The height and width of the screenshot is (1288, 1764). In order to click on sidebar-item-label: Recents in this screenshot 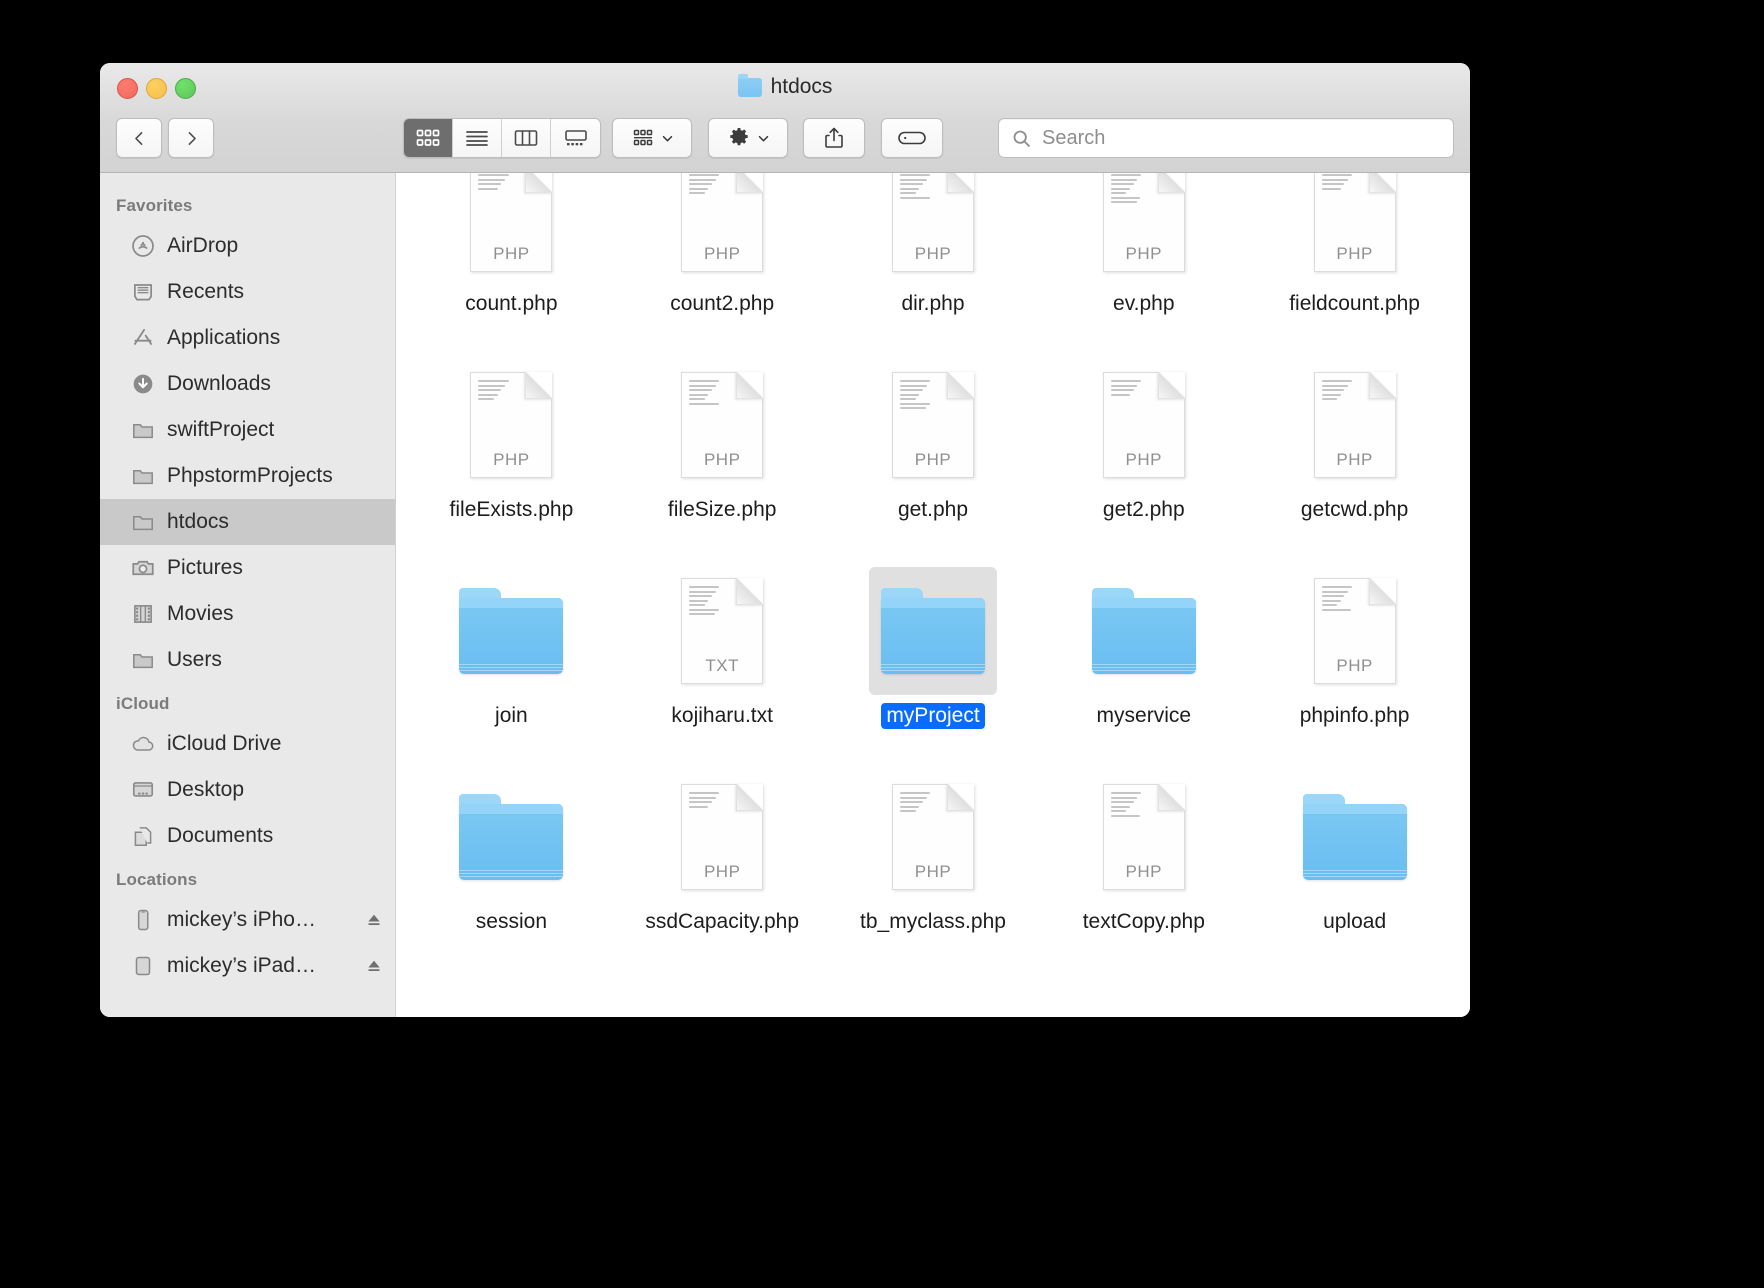, I will do `click(206, 291)`.